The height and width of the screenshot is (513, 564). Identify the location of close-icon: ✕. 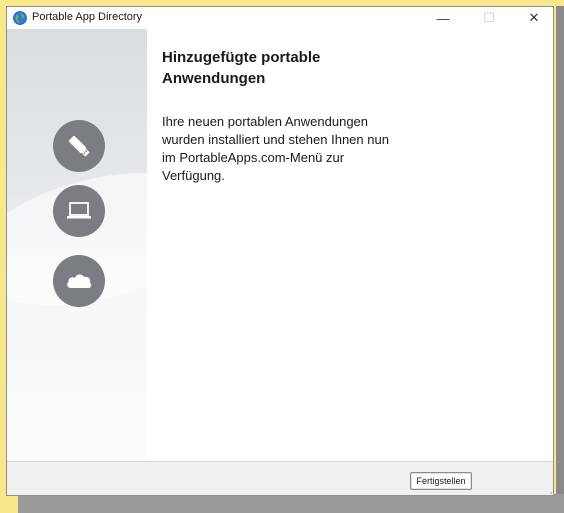
(534, 17).